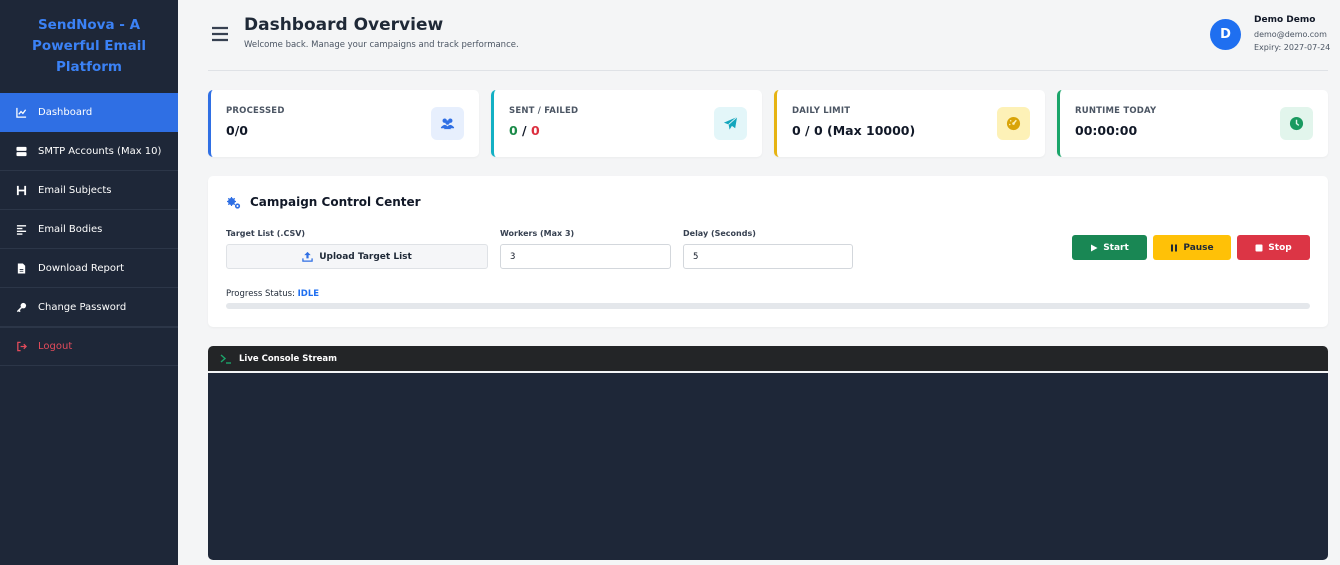 This screenshot has width=1340, height=565. I want to click on workers-input, so click(585, 256).